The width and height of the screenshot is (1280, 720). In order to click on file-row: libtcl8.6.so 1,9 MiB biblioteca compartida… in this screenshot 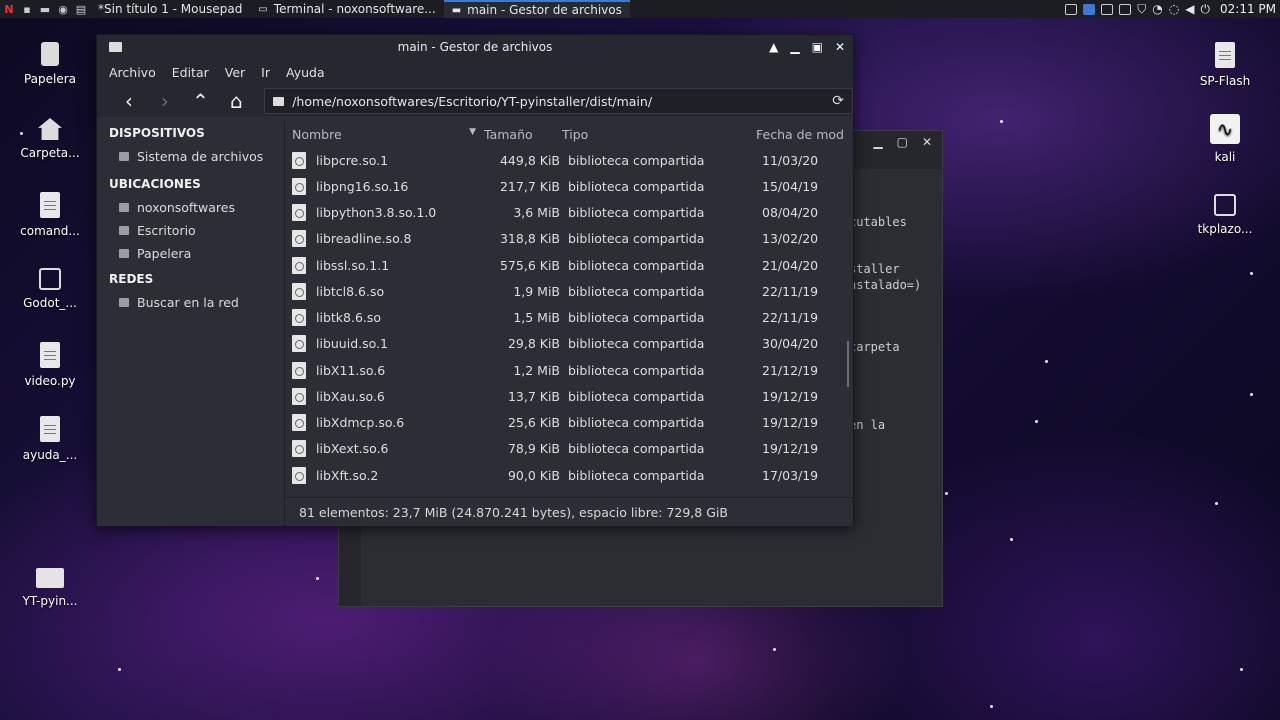, I will do `click(569, 291)`.